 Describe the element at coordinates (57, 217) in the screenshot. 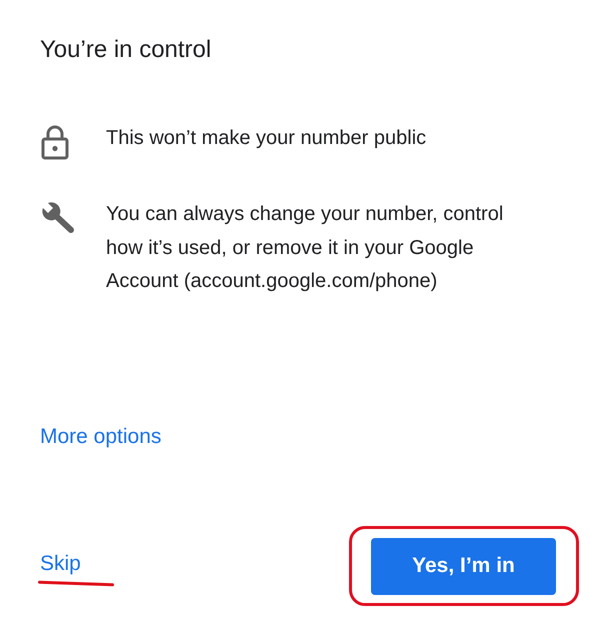

I see `wrench-icon` at that location.